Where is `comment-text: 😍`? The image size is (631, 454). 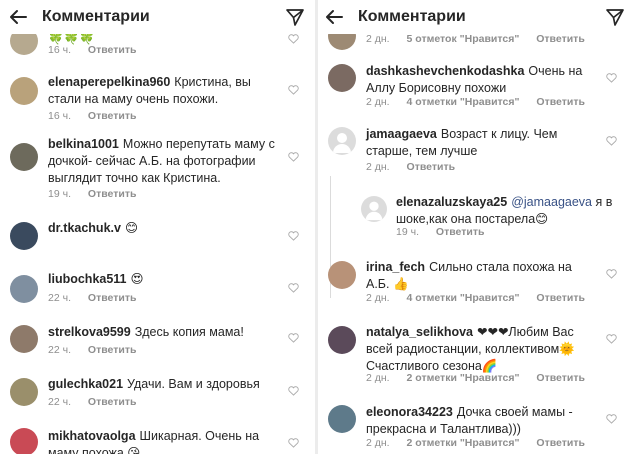 comment-text: 😍 is located at coordinates (137, 279).